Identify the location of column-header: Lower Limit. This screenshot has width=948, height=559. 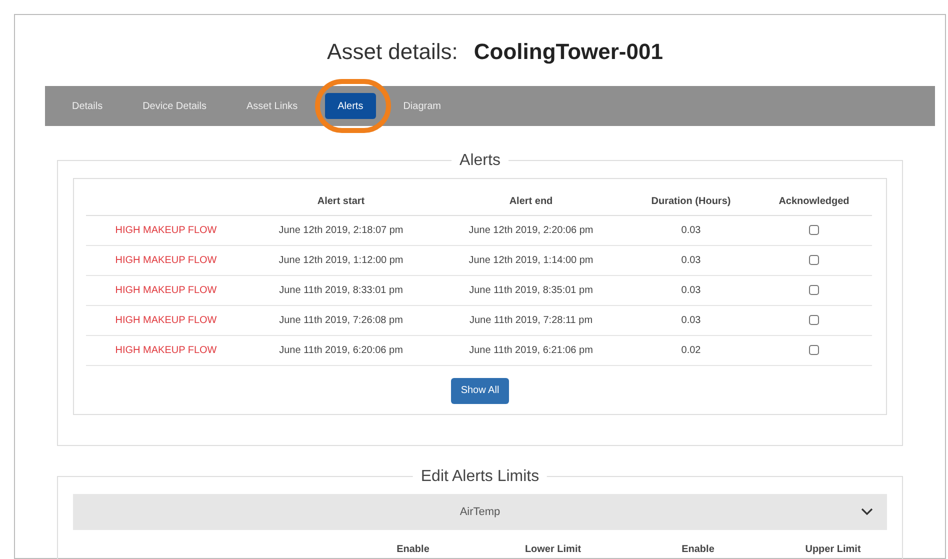
(553, 549).